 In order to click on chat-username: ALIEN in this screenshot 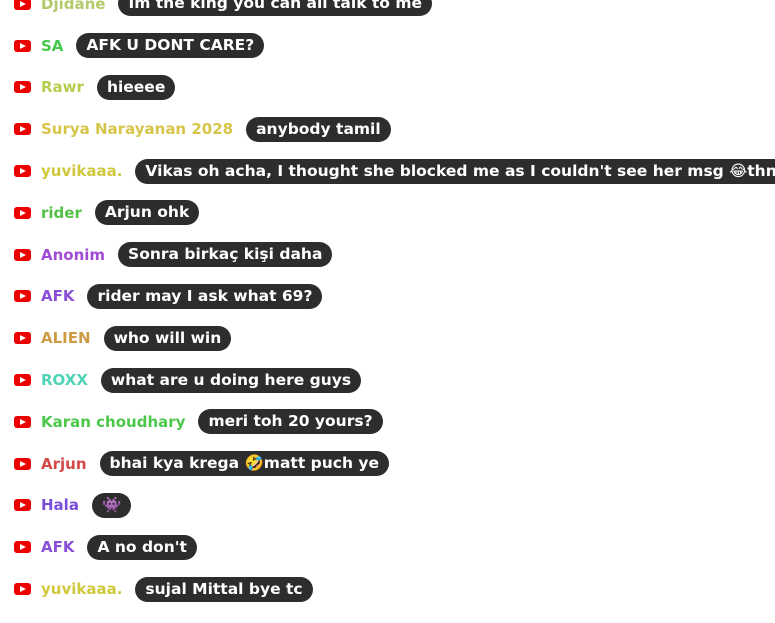, I will do `click(66, 338)`.